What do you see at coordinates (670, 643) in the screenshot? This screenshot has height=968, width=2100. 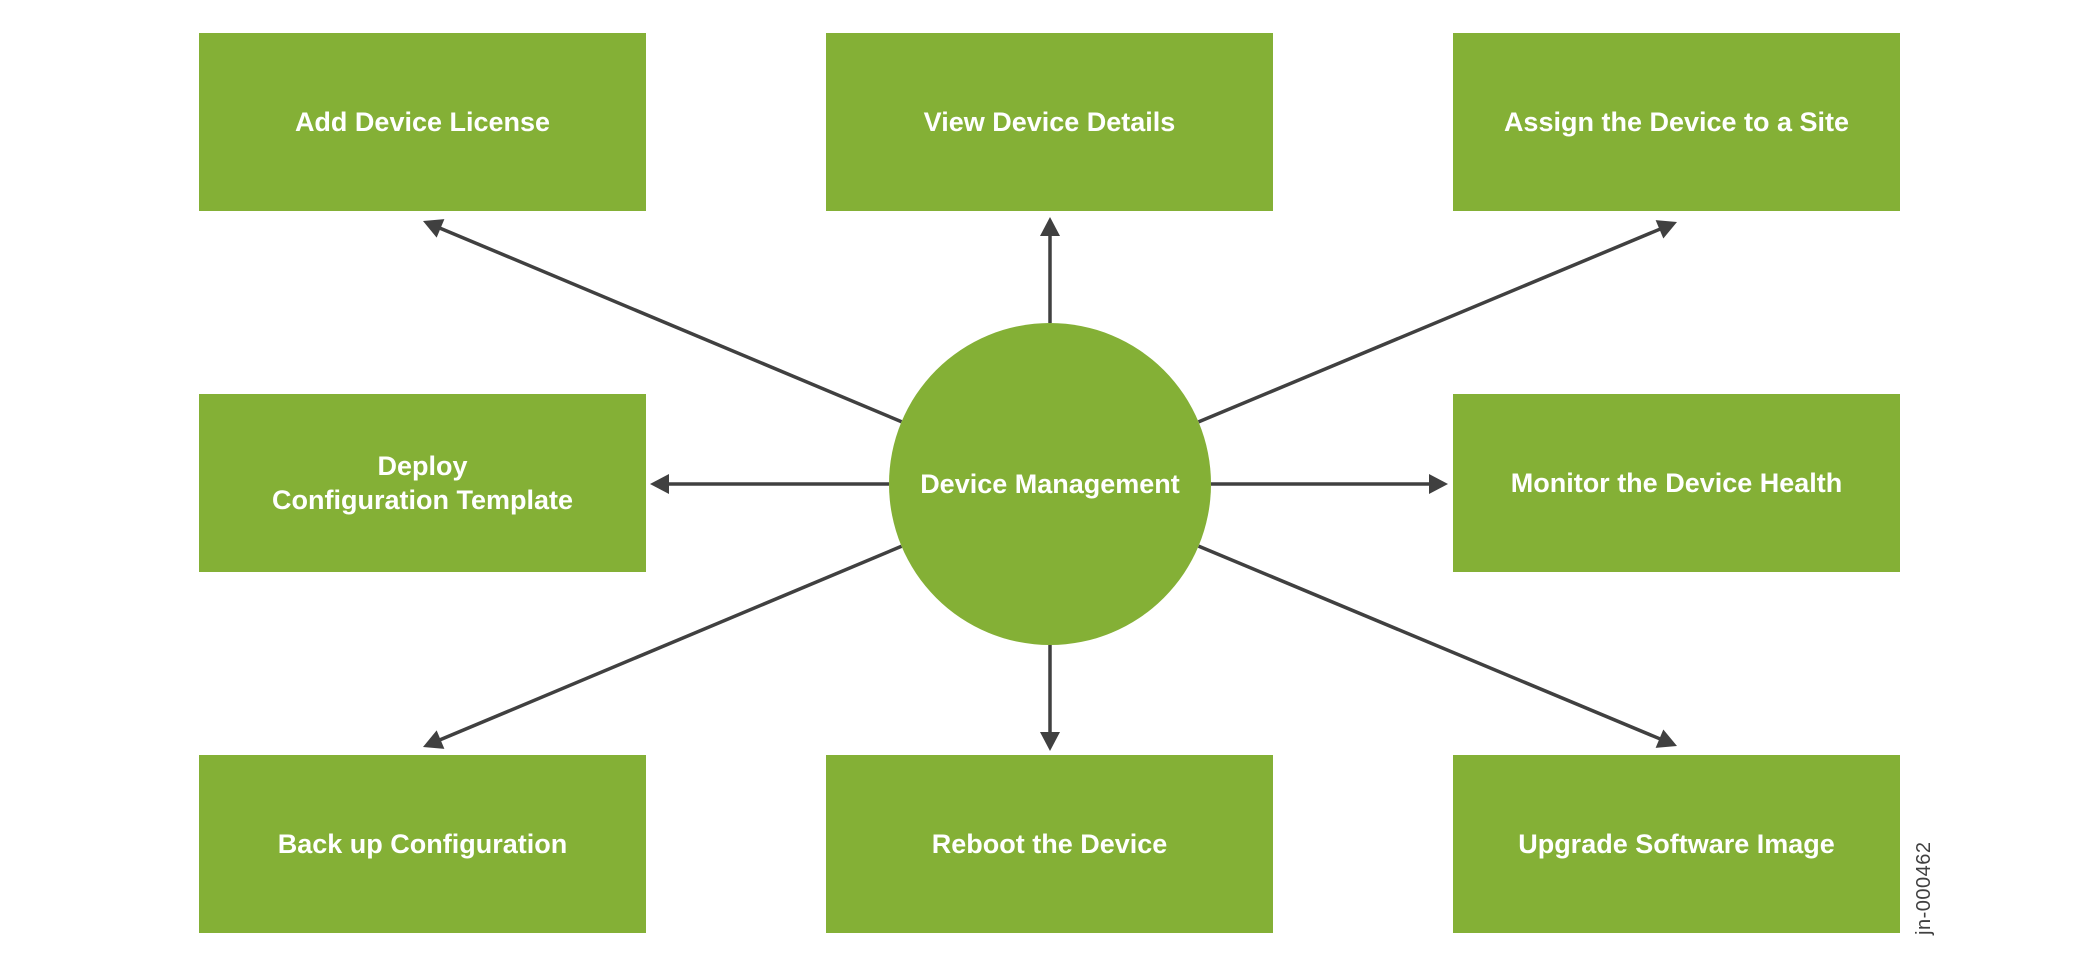 I see `arrow-line-back-up-configuration` at bounding box center [670, 643].